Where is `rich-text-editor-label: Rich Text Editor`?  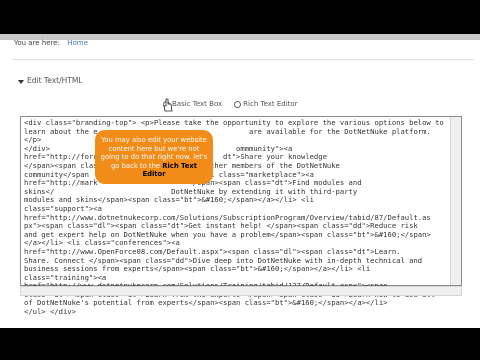
rich-text-editor-label: Rich Text Editor is located at coordinates (270, 104).